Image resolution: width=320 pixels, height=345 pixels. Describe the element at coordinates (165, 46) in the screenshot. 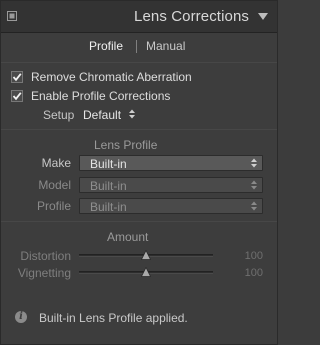

I see `tab-manual: Manual` at that location.